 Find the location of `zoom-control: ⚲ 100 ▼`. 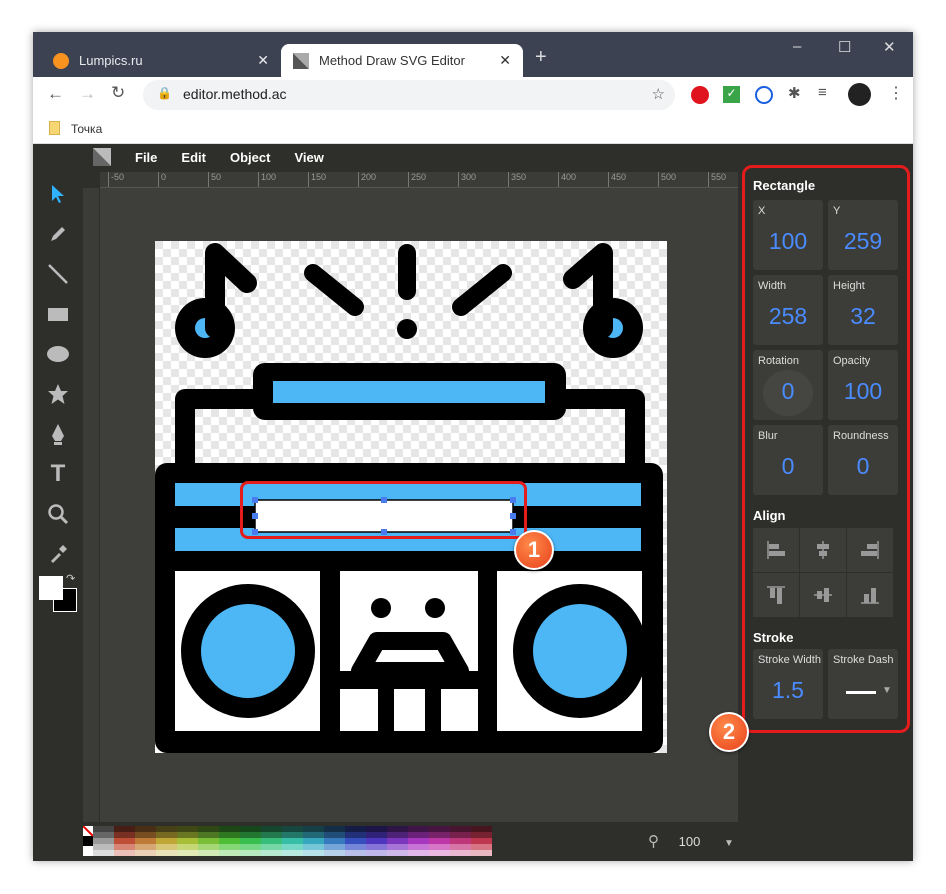

zoom-control: ⚲ 100 ▼ is located at coordinates (691, 841).